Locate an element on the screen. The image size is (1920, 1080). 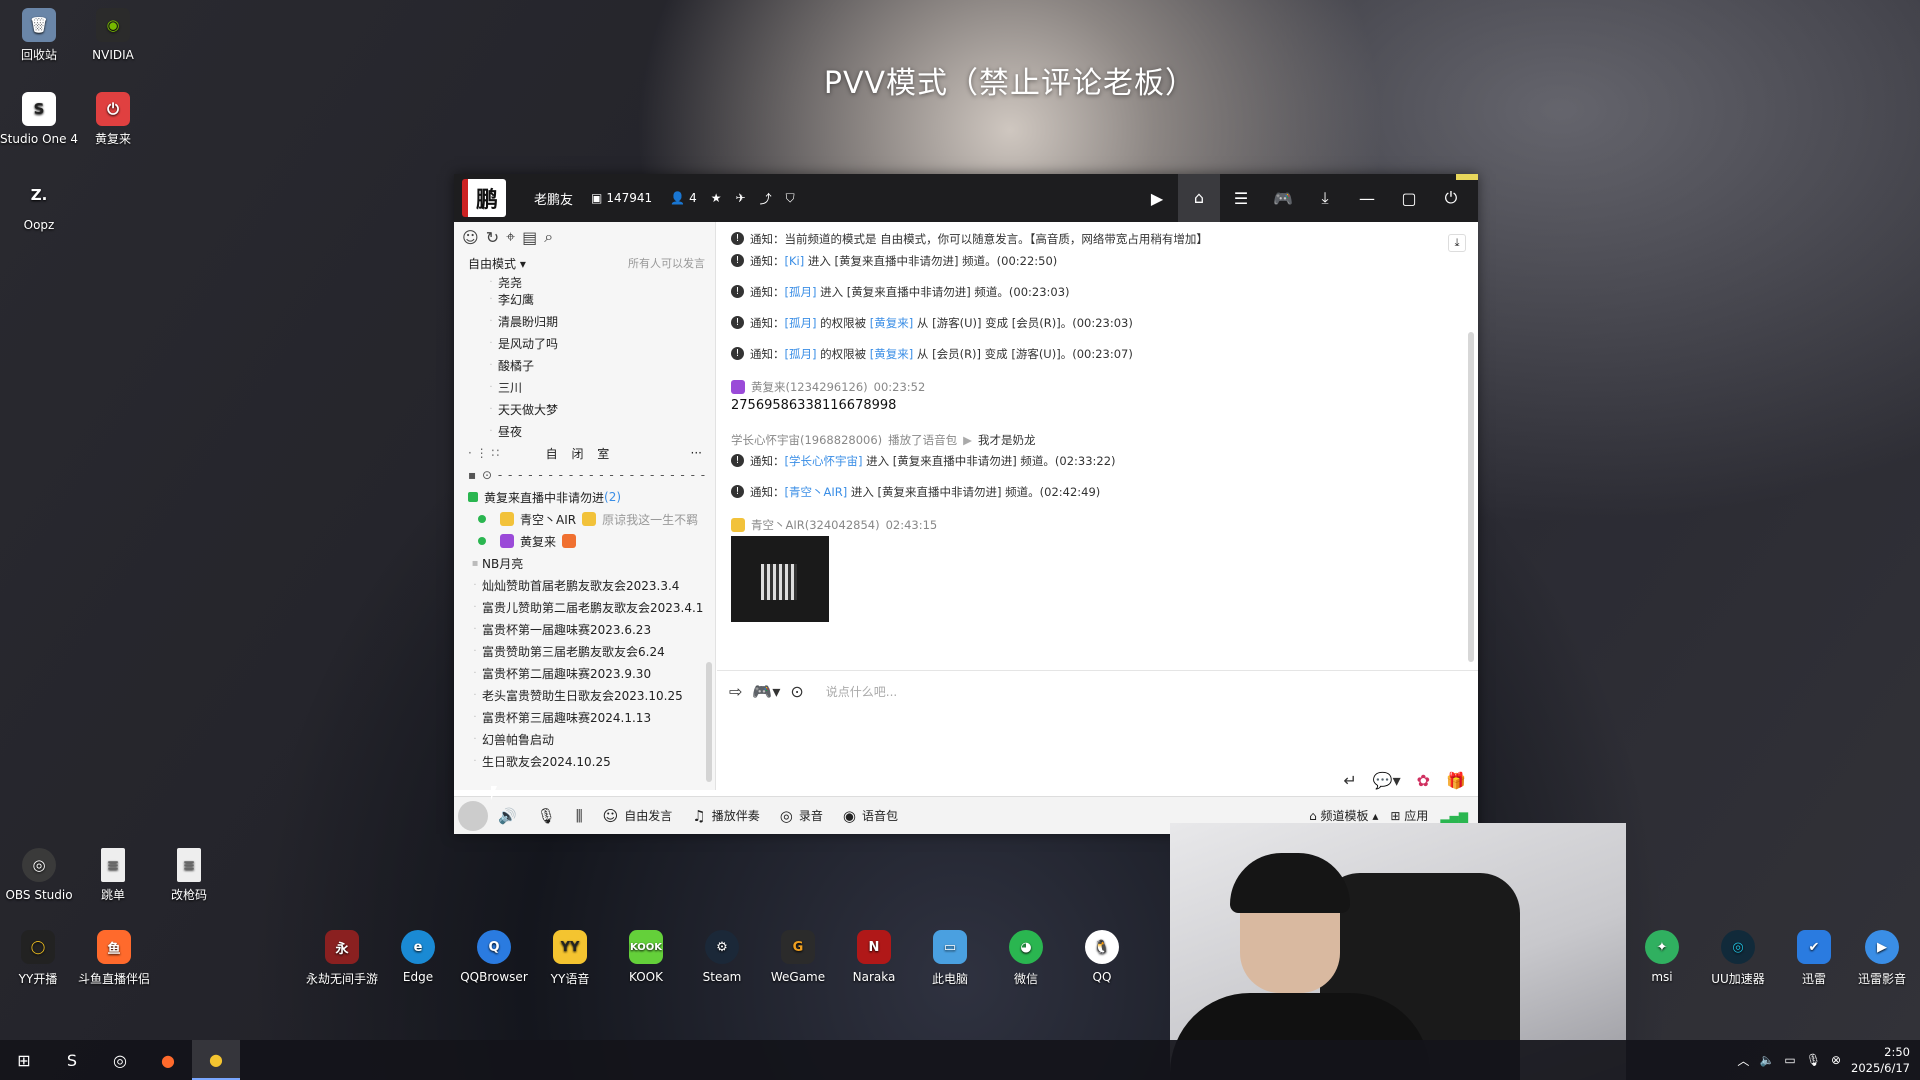
power-icon: ⏻ is located at coordinates (1451, 198).